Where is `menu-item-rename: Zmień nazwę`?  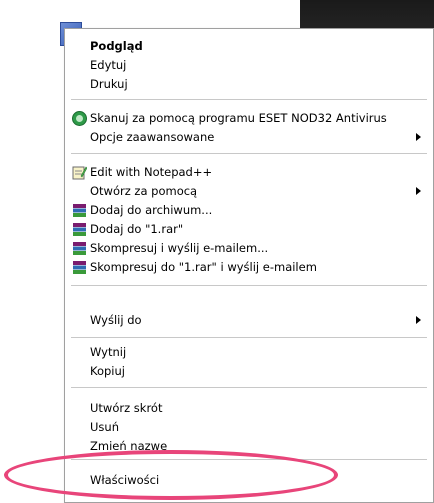
menu-item-rename: Zmień nazwę is located at coordinates (249, 446).